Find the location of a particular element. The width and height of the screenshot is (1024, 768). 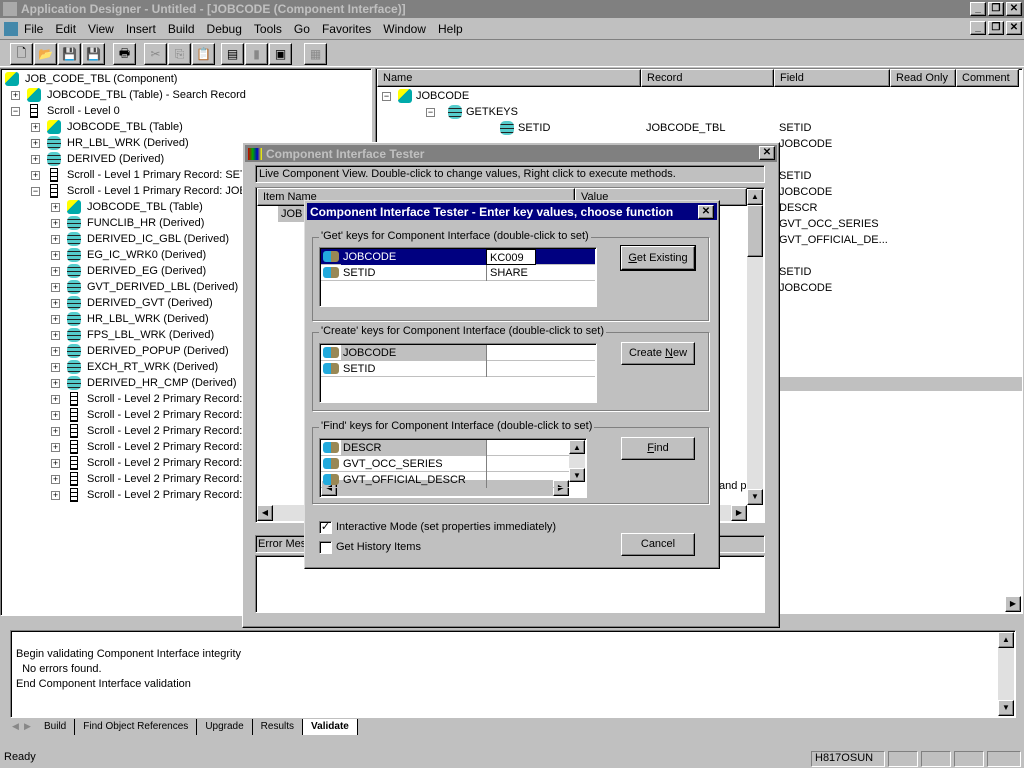

tab-validate: Validate is located at coordinates (330, 726).